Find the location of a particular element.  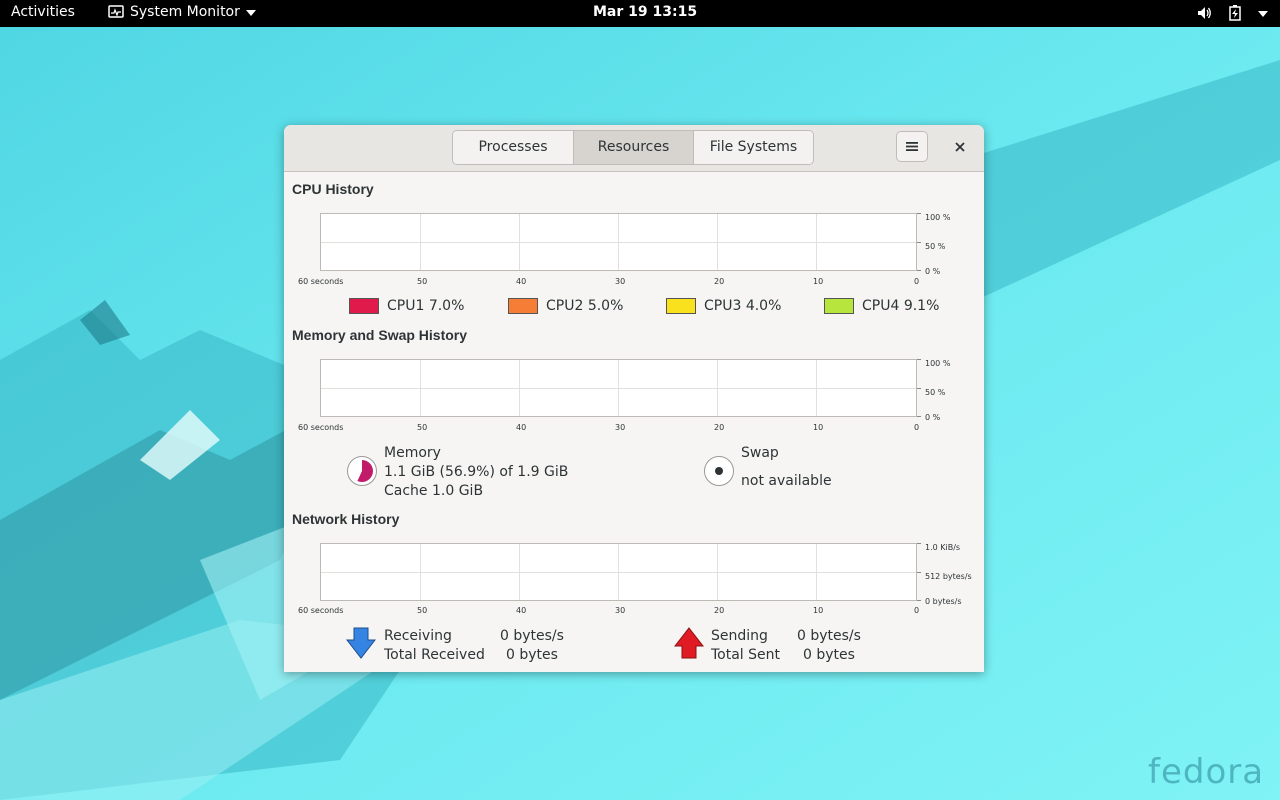

main-menu-button is located at coordinates (912, 146).